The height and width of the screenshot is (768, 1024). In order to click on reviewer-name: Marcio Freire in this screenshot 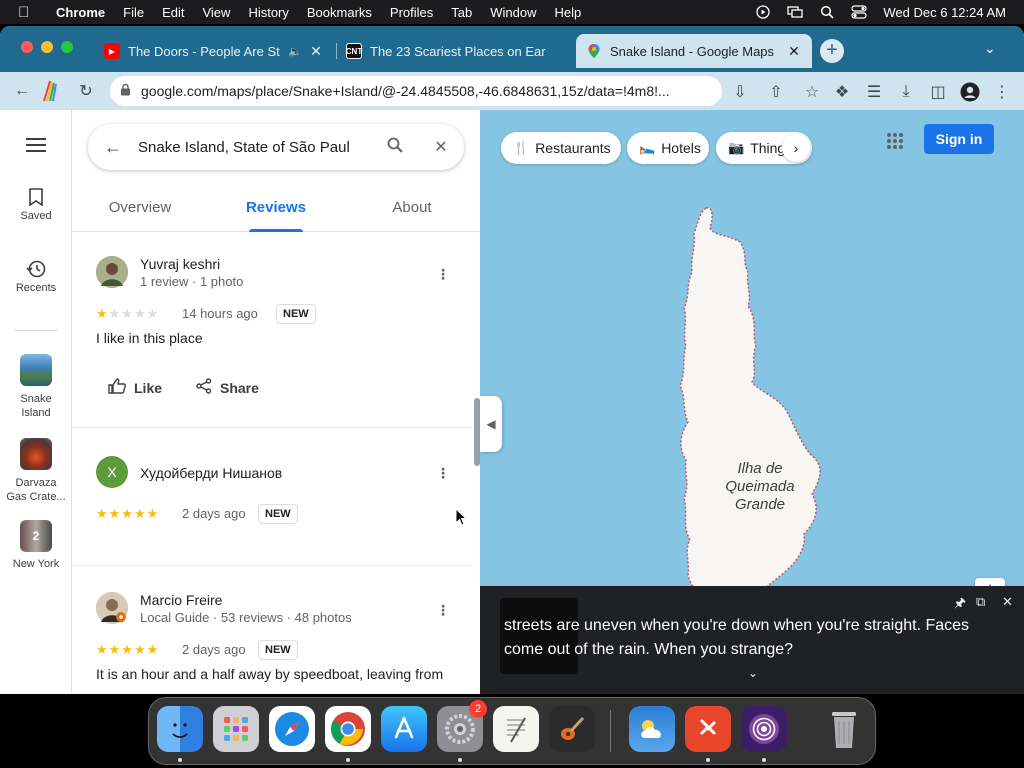, I will do `click(181, 600)`.